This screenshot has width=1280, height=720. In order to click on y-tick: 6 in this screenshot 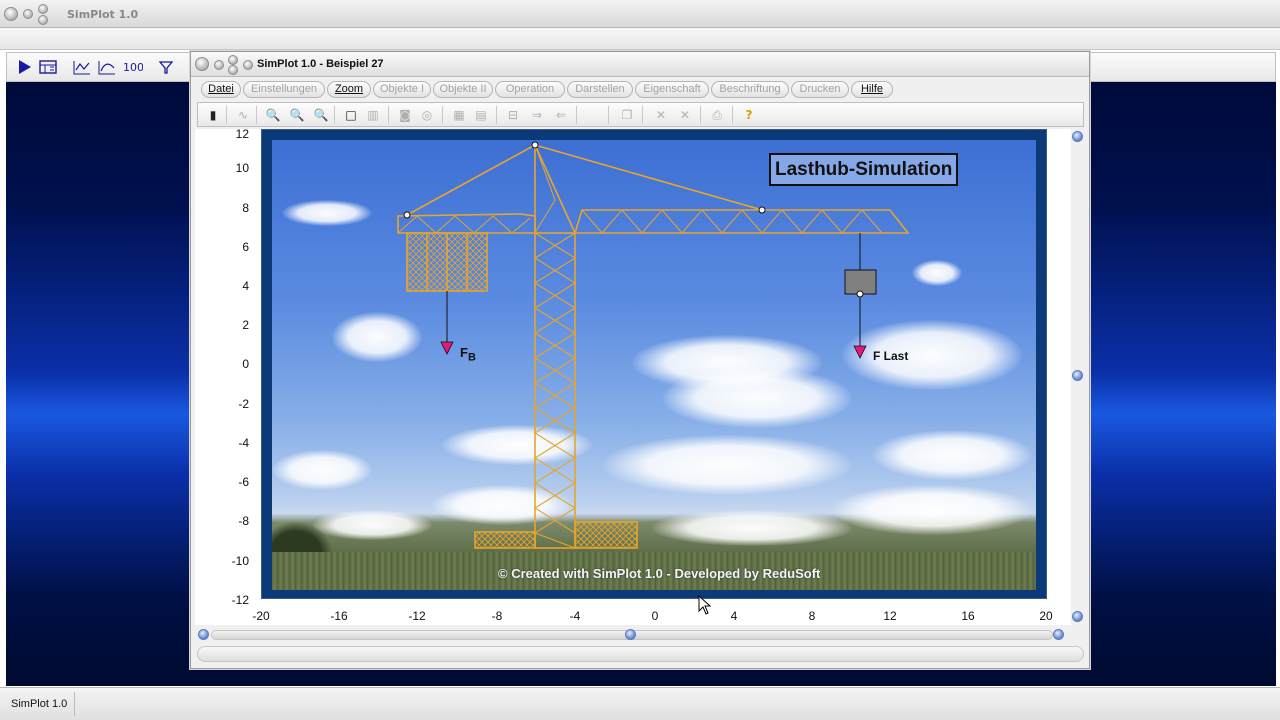, I will do `click(245, 247)`.